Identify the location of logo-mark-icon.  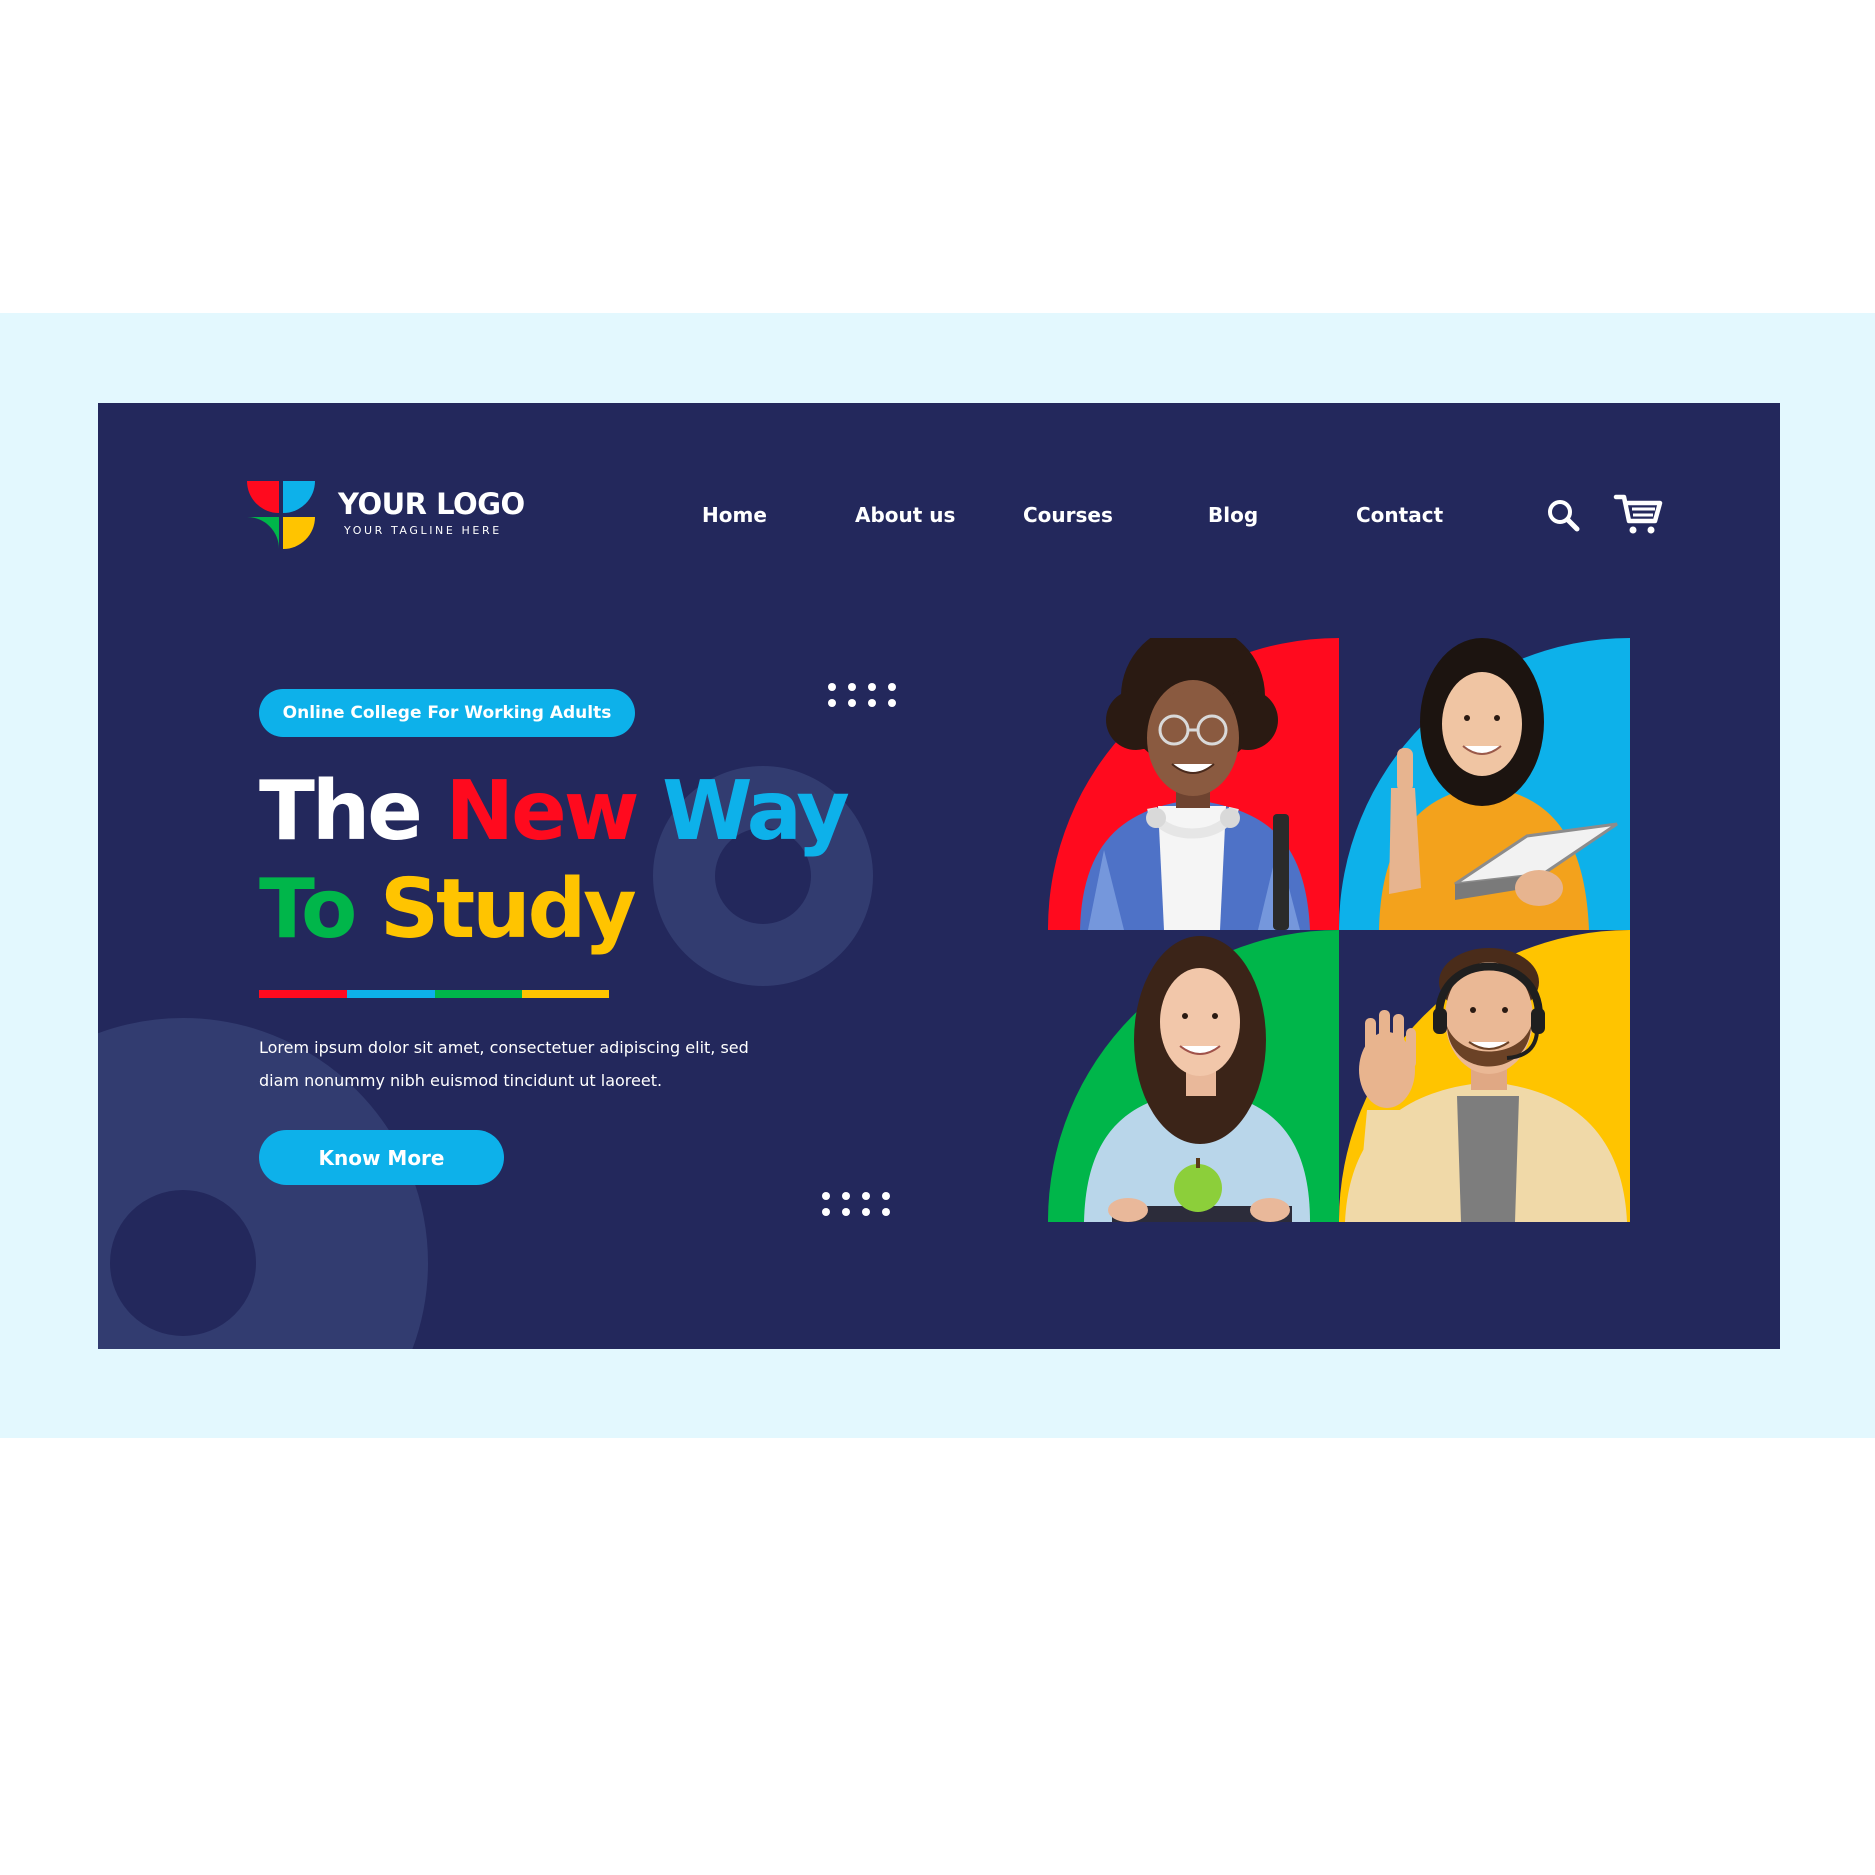
(281, 515).